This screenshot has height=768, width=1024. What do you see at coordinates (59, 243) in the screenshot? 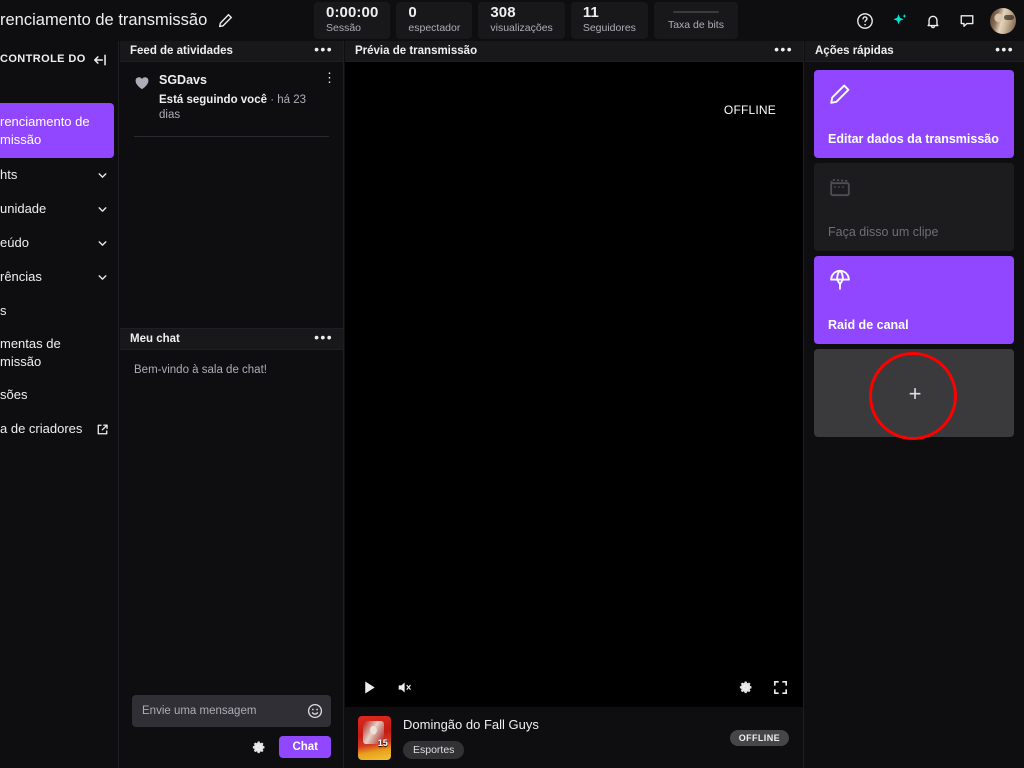
I see `sidebar-item-content: eúdo` at bounding box center [59, 243].